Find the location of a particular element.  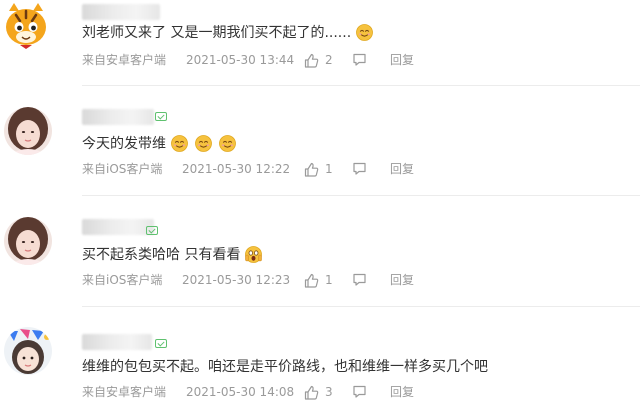

timestamp: 2021-05-30 12:22 is located at coordinates (236, 169).